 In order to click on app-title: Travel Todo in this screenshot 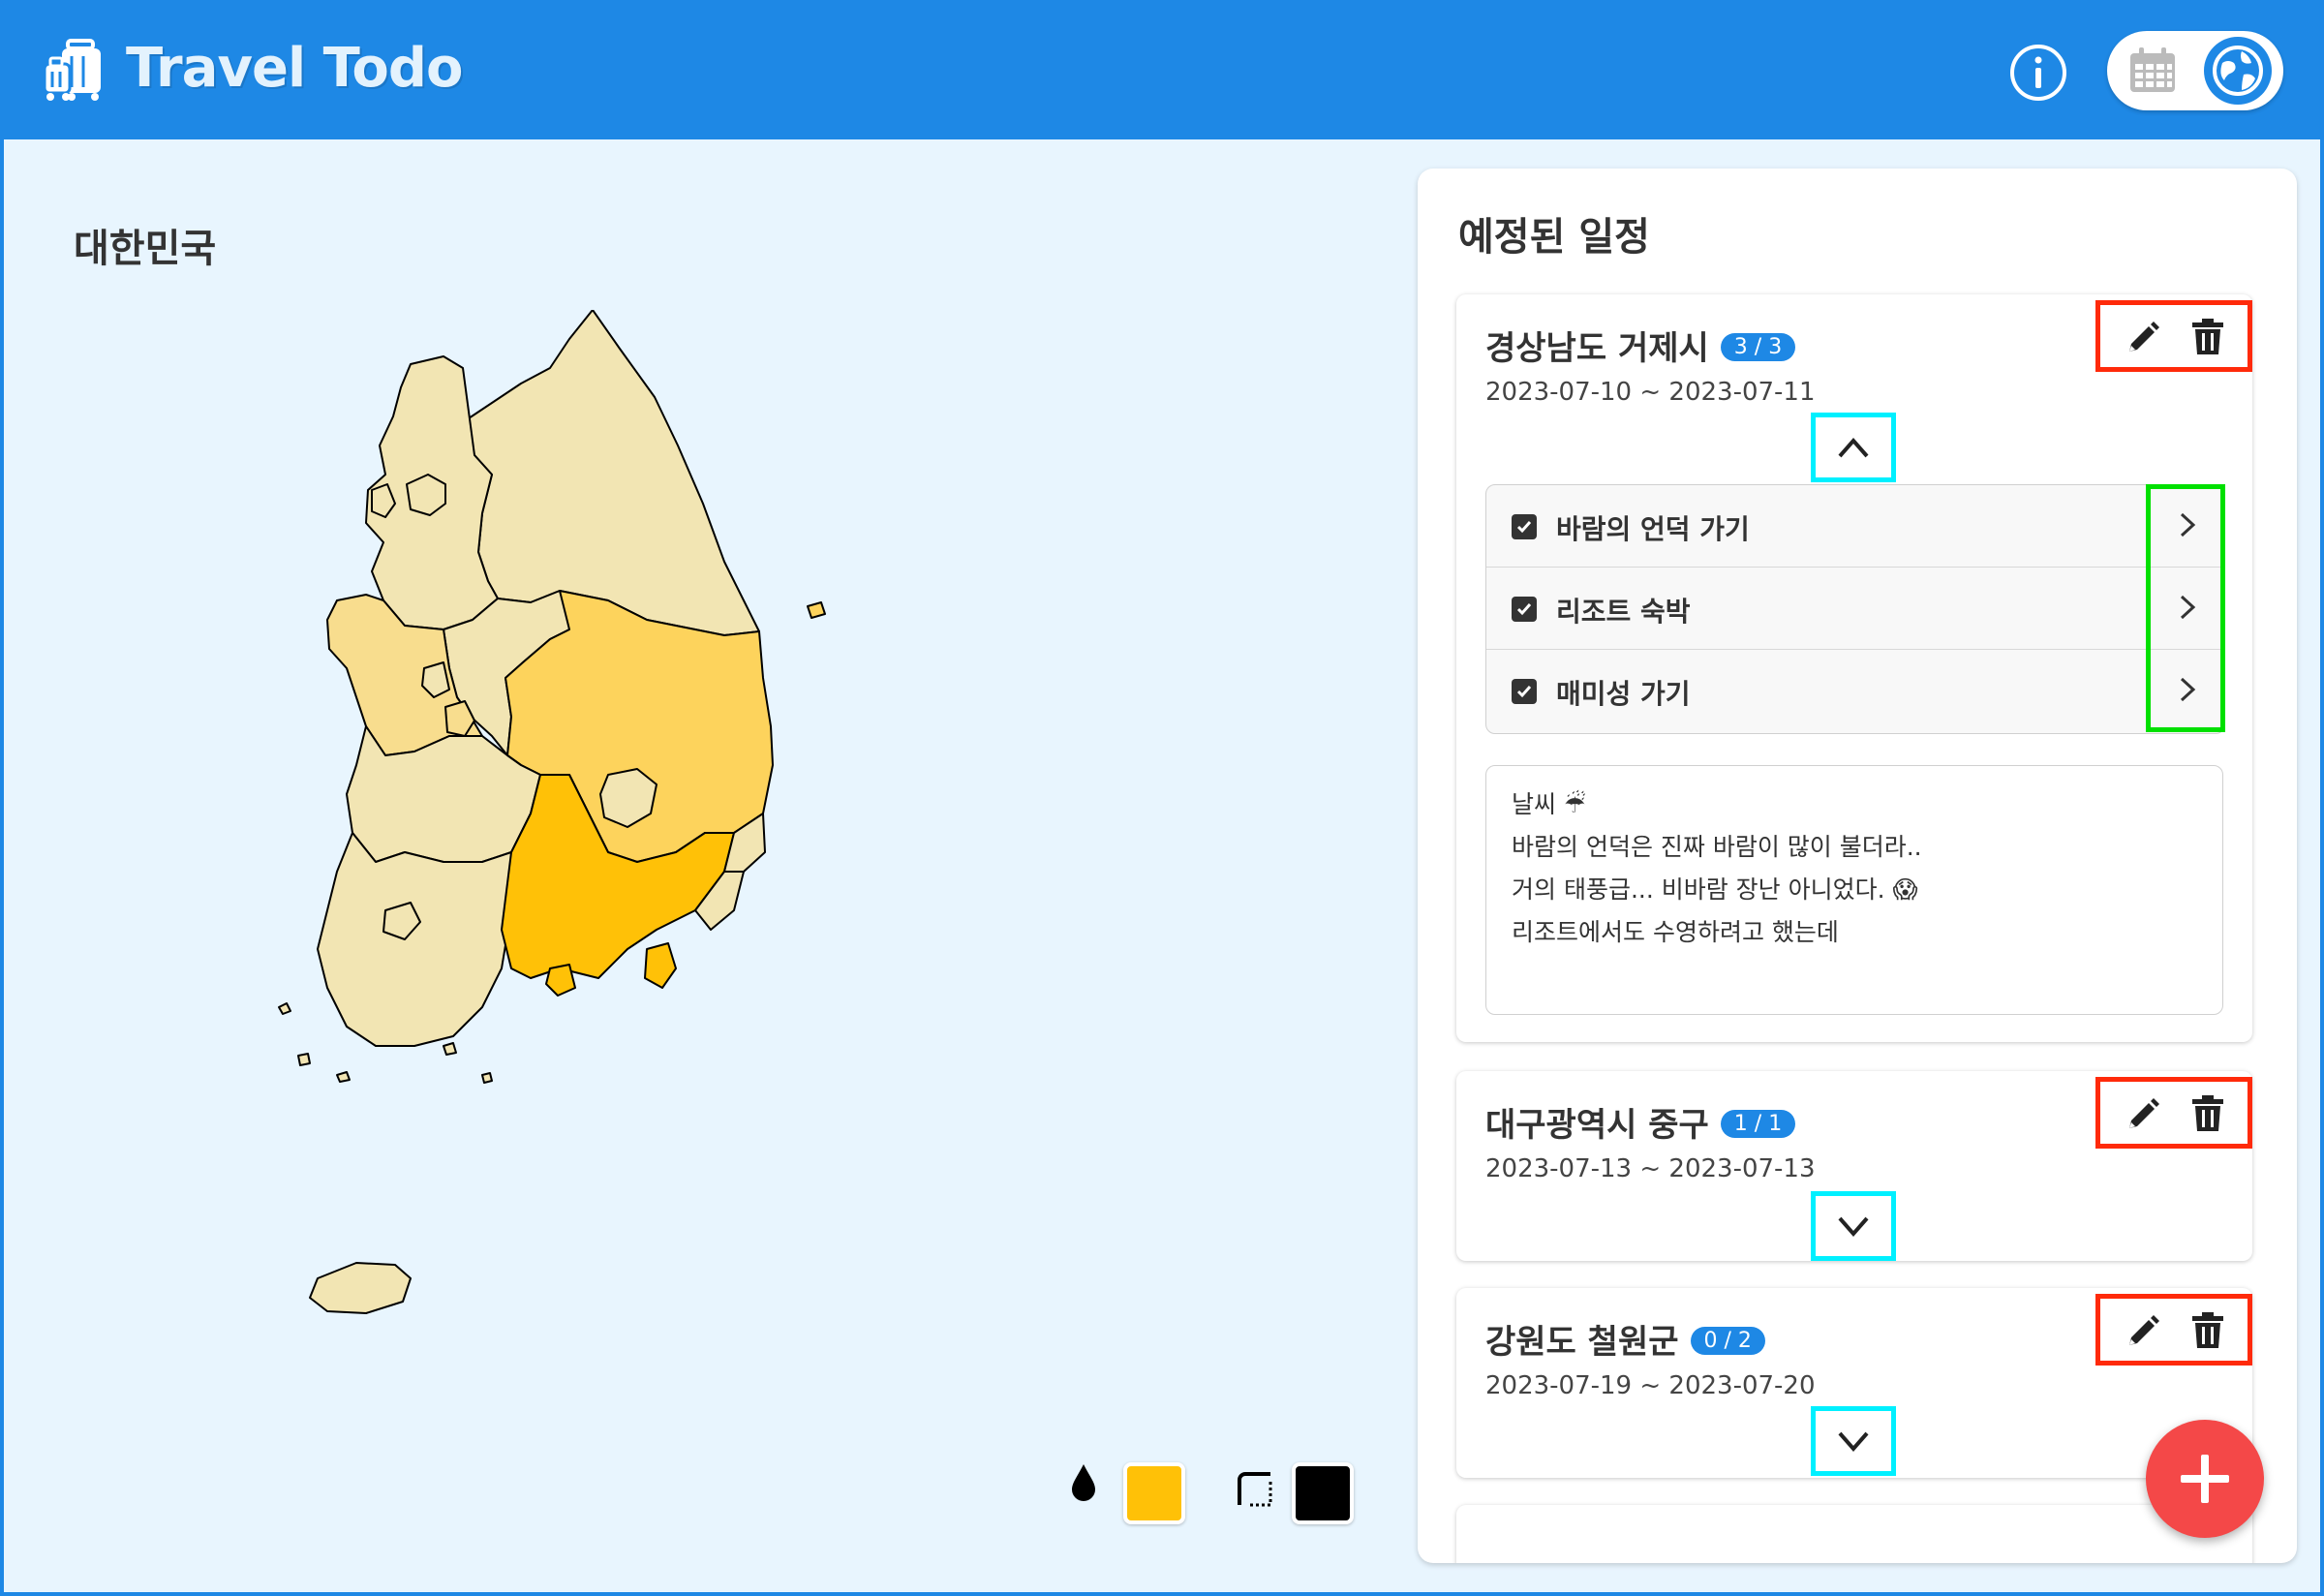, I will do `click(295, 68)`.